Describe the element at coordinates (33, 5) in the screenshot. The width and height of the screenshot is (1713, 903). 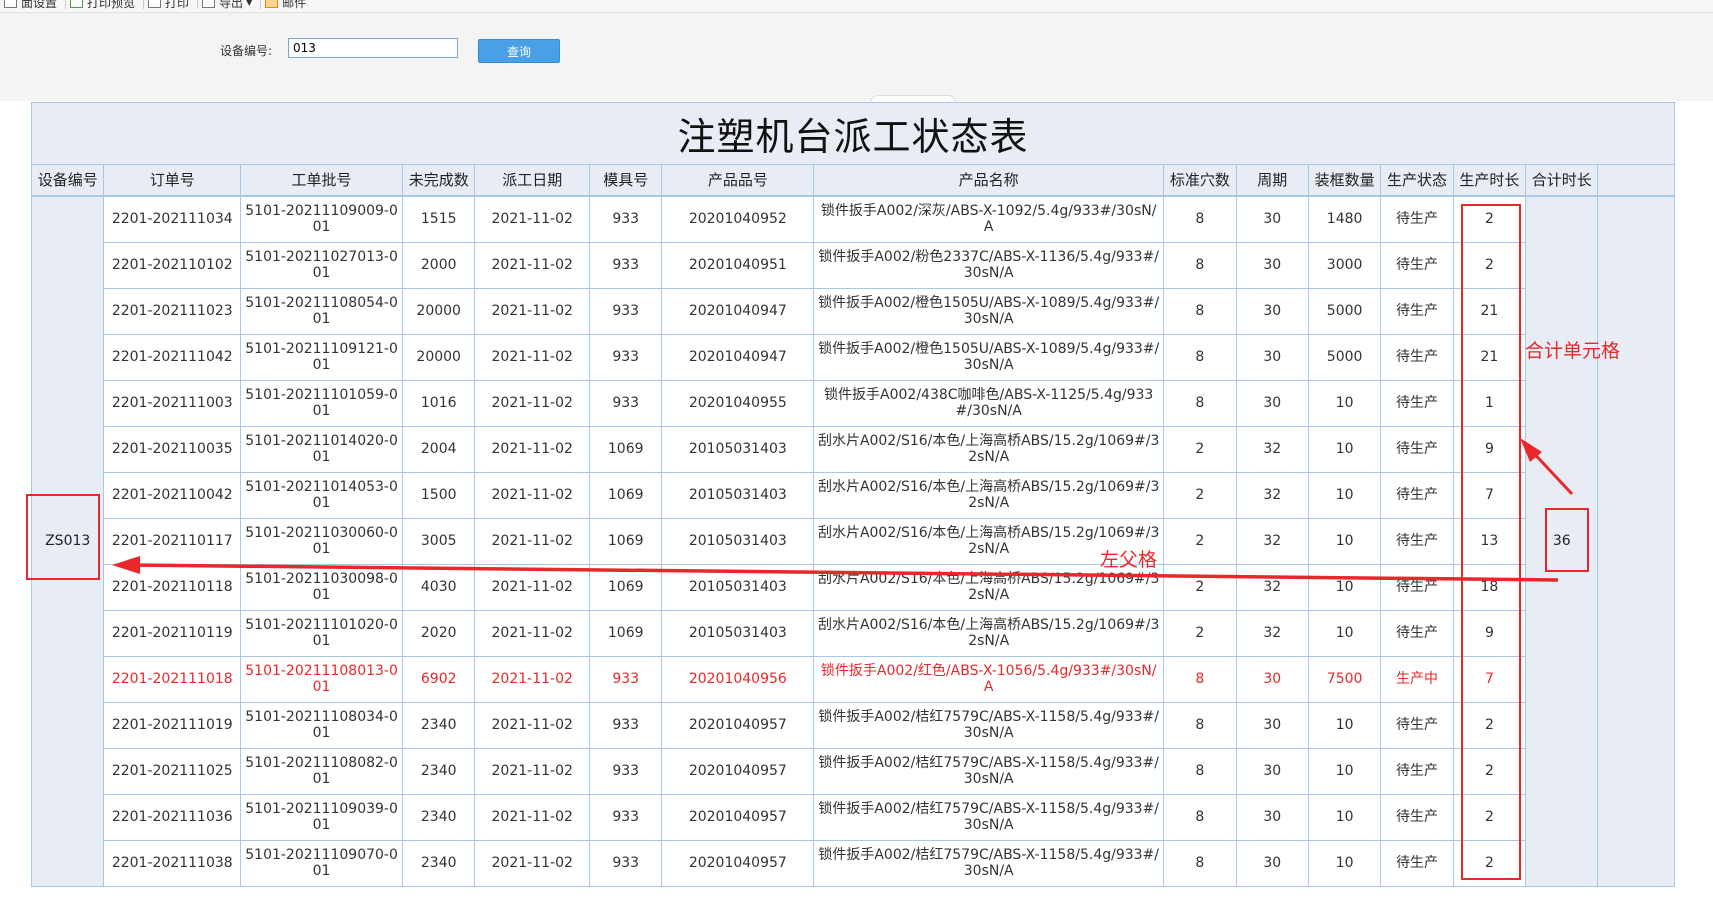
I see `page-setup-button: 面设置` at that location.